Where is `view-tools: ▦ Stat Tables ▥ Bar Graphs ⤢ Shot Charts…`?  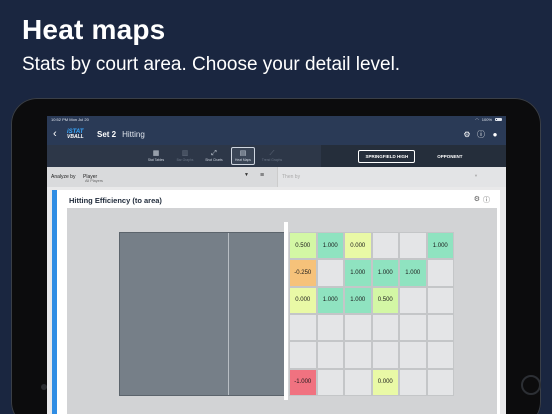 view-tools: ▦ Stat Tables ▥ Bar Graphs ⤢ Shot Charts… is located at coordinates (184, 156).